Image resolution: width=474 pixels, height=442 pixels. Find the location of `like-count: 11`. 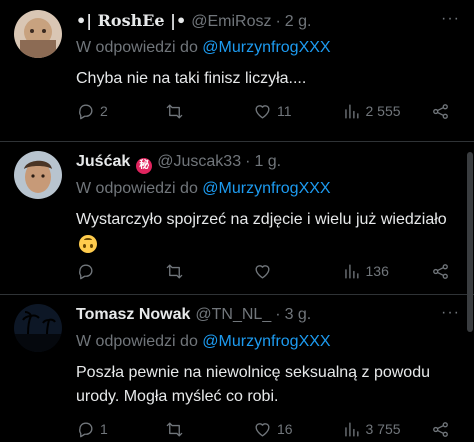

like-count: 11 is located at coordinates (284, 111).